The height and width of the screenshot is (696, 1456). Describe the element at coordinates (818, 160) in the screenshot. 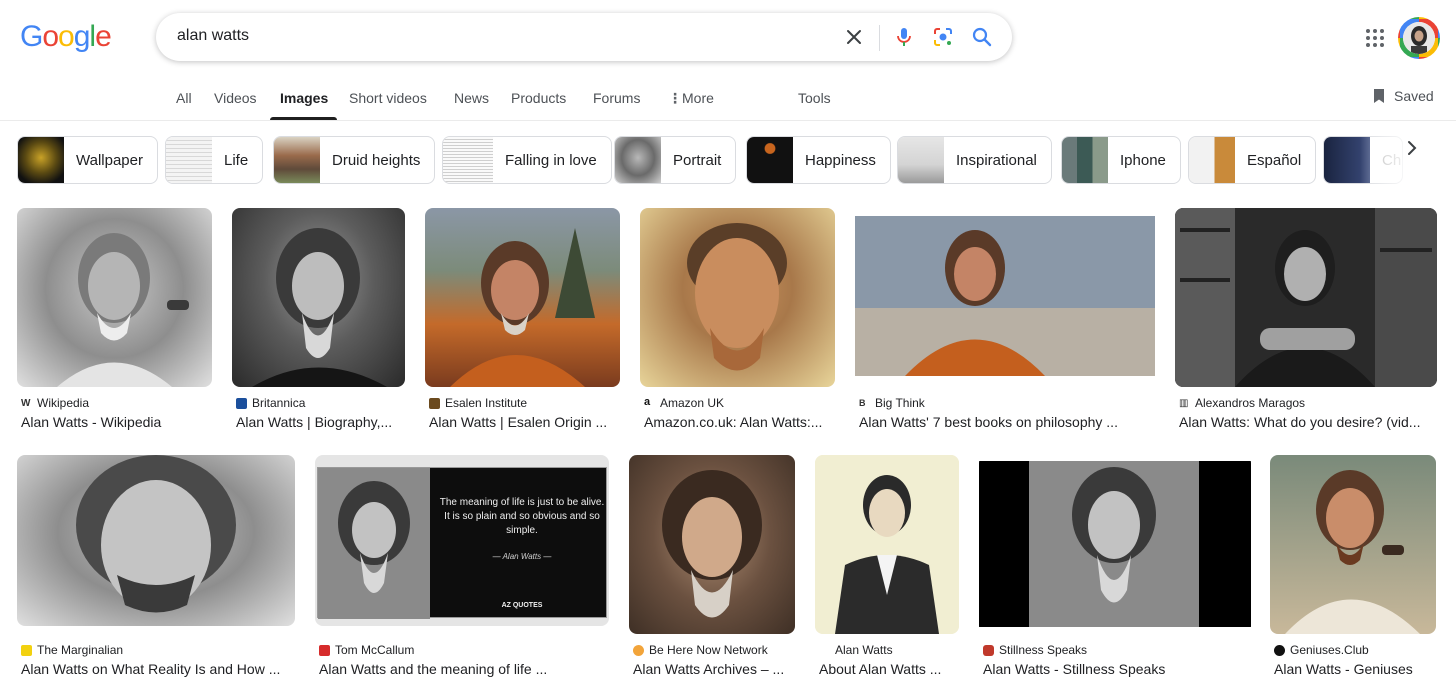

I see `chip-happiness: Happiness` at that location.